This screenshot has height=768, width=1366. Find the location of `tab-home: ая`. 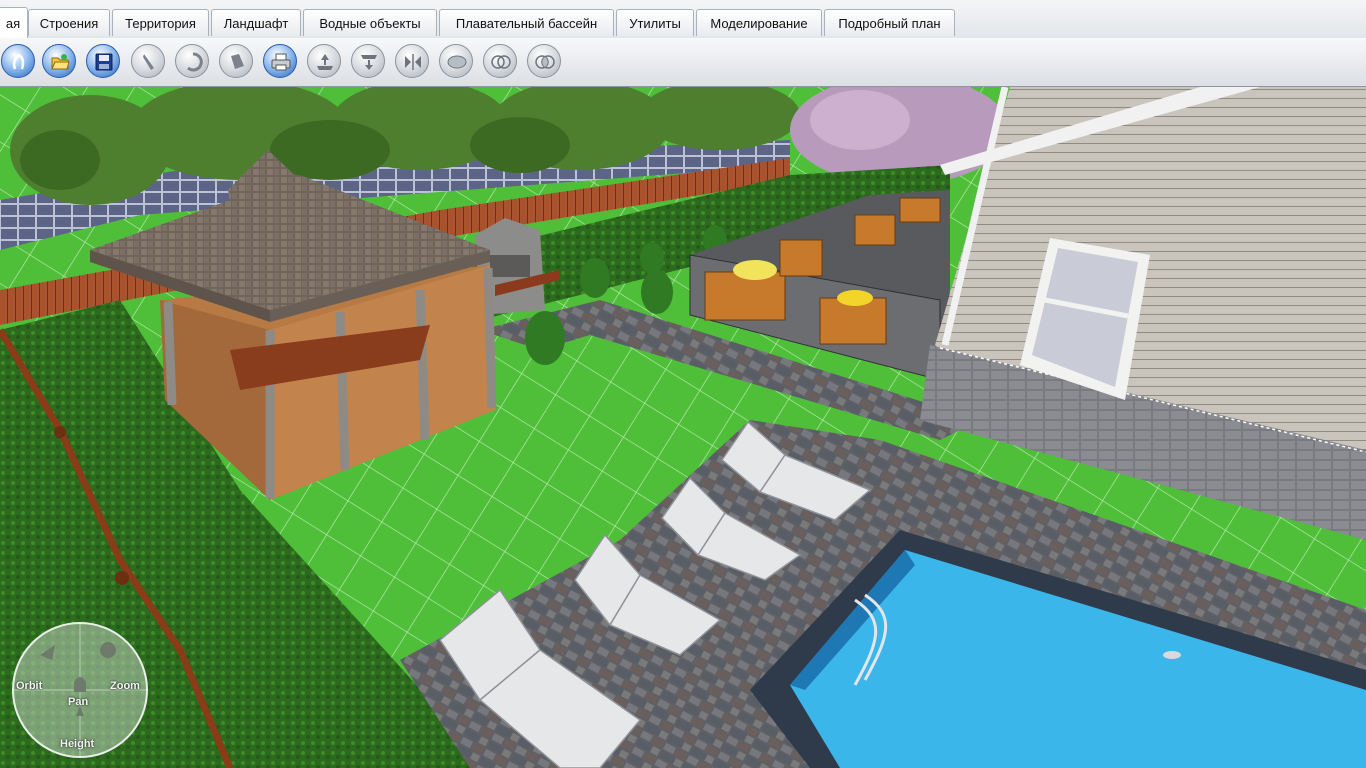

tab-home: ая is located at coordinates (14, 22).